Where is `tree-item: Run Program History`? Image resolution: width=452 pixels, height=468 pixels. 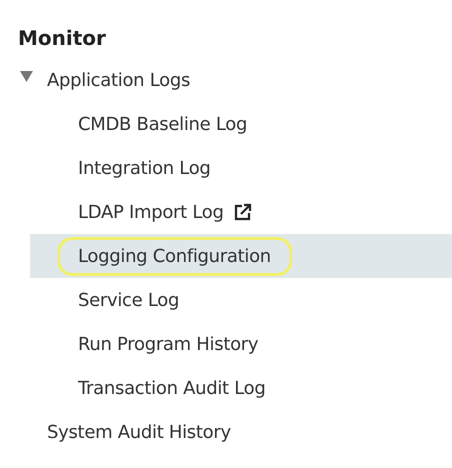 tree-item: Run Program History is located at coordinates (168, 344).